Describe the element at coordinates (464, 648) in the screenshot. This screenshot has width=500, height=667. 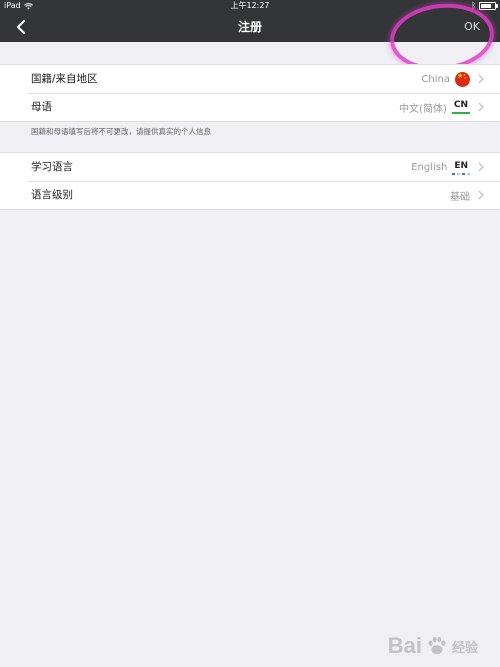
I see `watermark-text-right: 经验` at that location.